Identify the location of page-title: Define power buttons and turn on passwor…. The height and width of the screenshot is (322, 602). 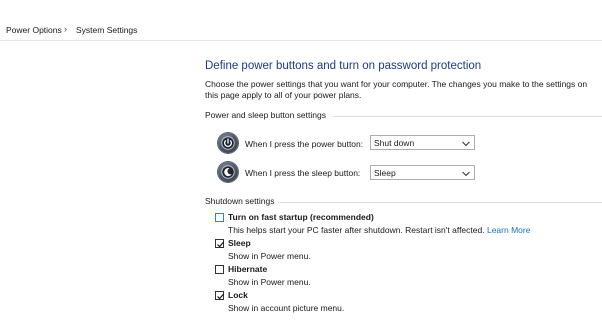
(343, 66).